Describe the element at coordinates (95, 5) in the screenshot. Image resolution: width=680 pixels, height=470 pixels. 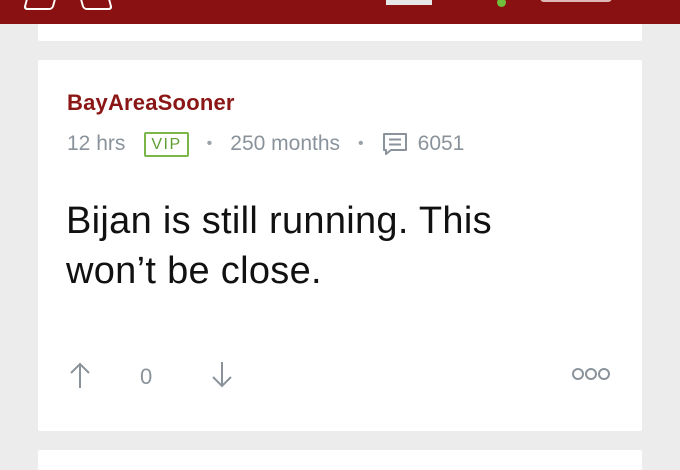
I see `logo-icon-secondary` at that location.